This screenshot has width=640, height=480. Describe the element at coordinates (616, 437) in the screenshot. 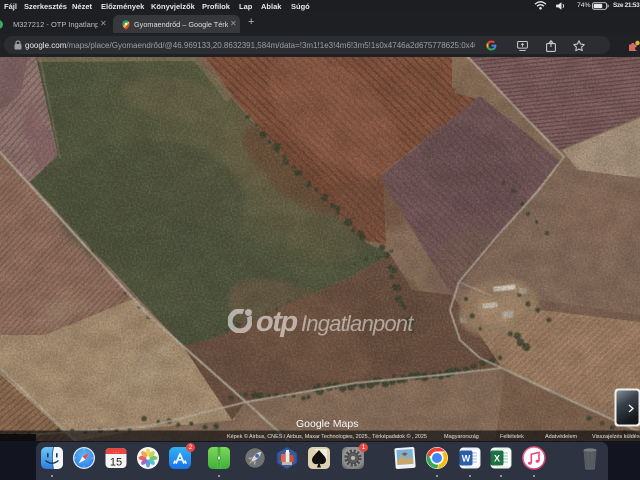

I see `svg-text: Visszajelzés küldése a térké..` at that location.